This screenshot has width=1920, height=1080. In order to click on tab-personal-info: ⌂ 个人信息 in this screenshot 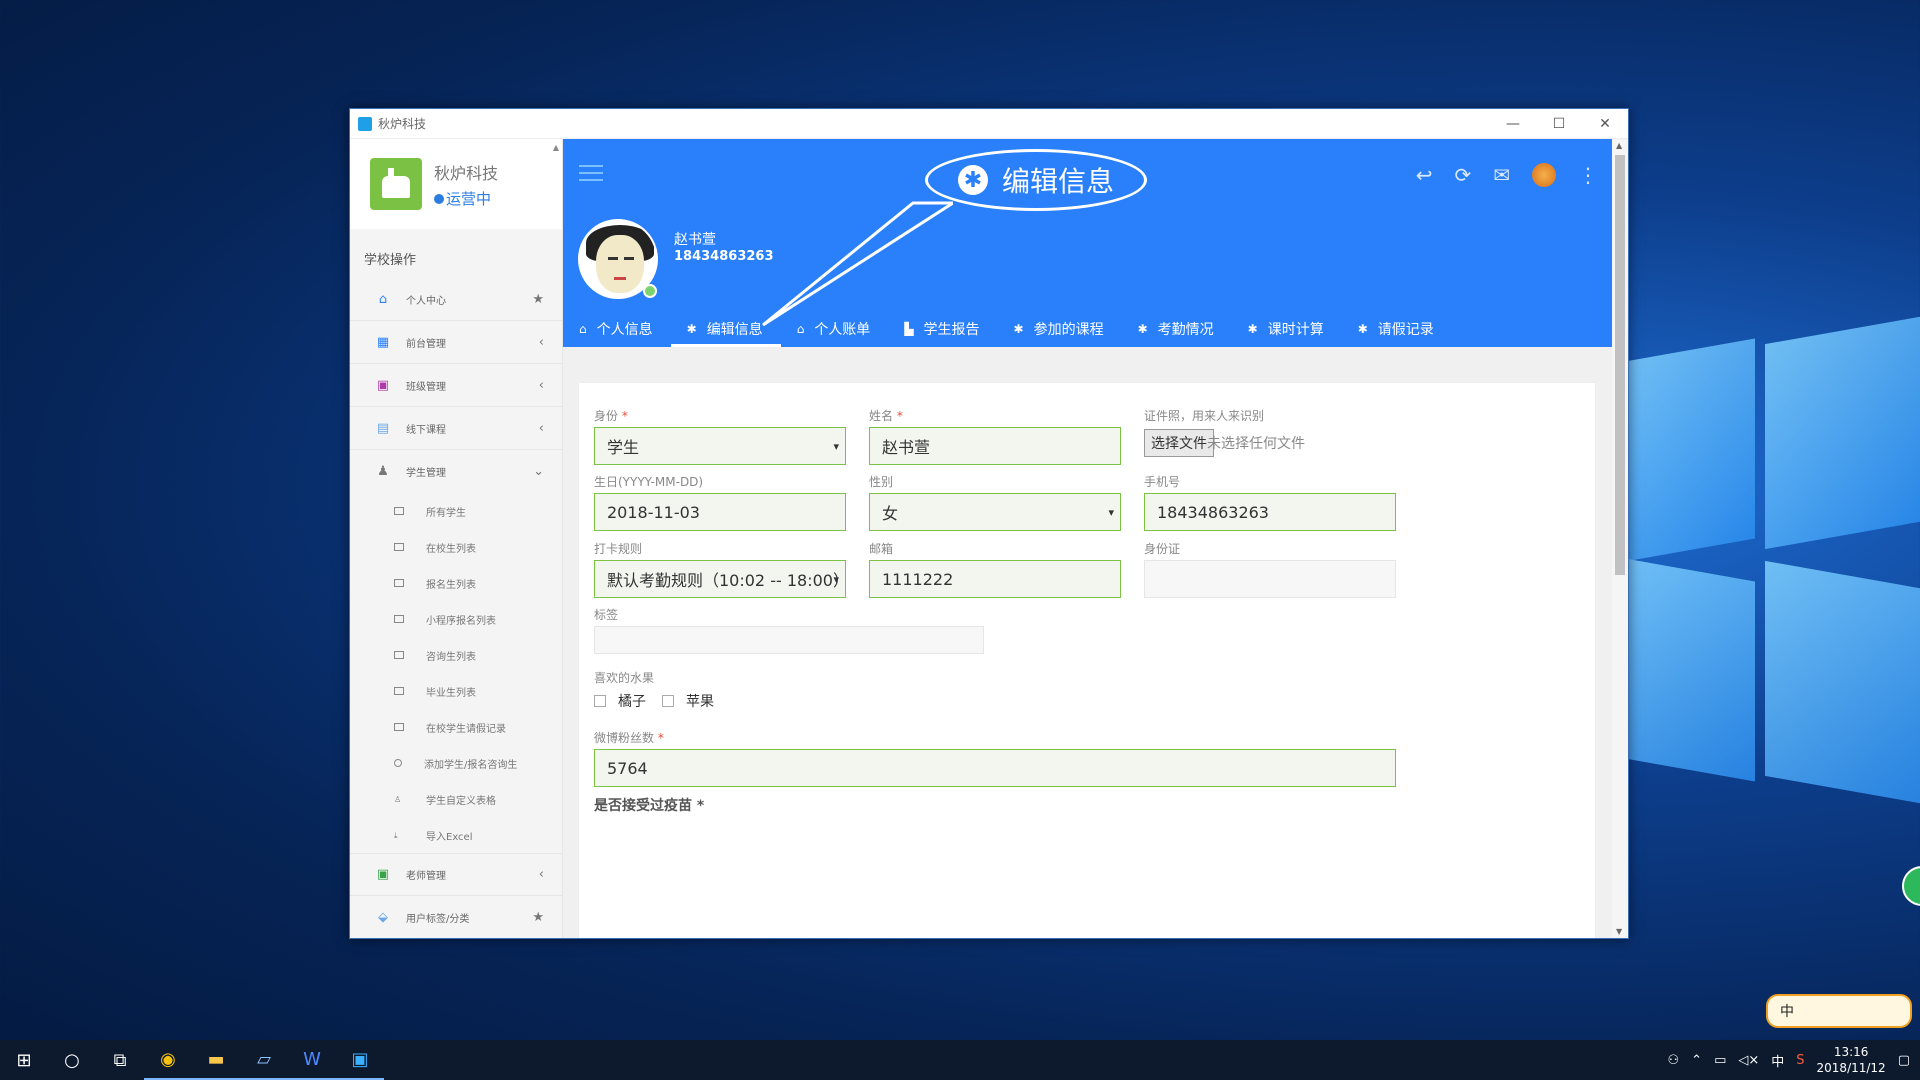, I will do `click(617, 329)`.